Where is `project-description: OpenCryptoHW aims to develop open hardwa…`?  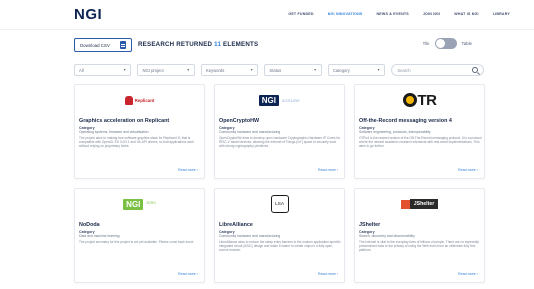 project-description: OpenCryptoHW aims to develop open hardwa… is located at coordinates (280, 142).